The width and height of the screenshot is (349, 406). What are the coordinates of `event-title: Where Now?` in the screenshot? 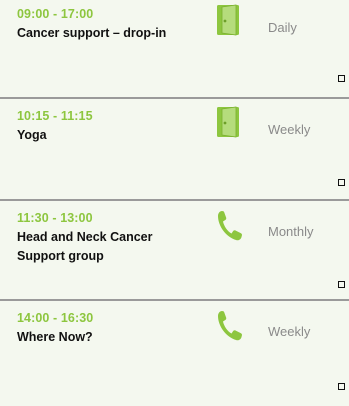 It's located at (55, 337).